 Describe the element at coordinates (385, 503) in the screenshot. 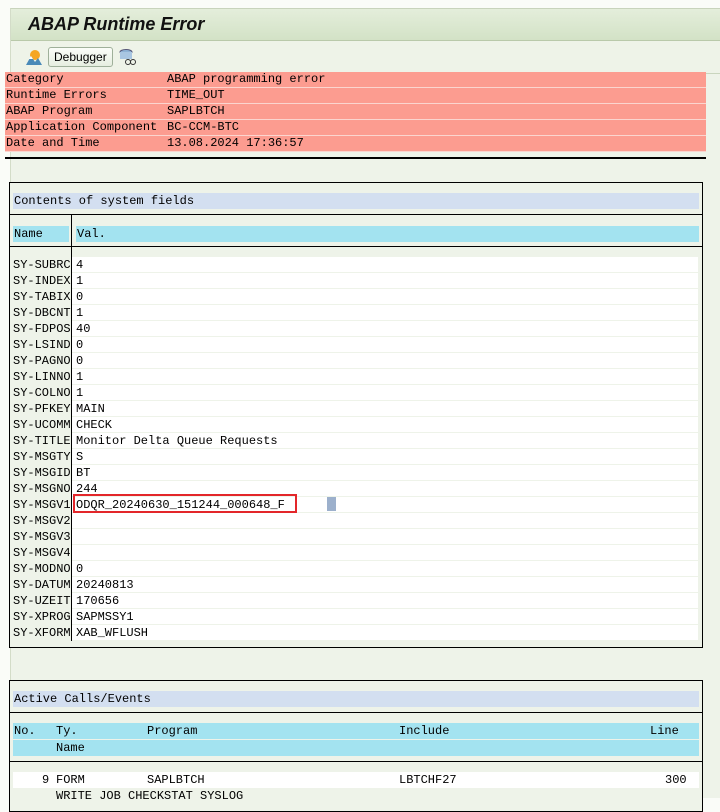

I see `field-value: ODQR_20240630_151244_000648_F` at that location.